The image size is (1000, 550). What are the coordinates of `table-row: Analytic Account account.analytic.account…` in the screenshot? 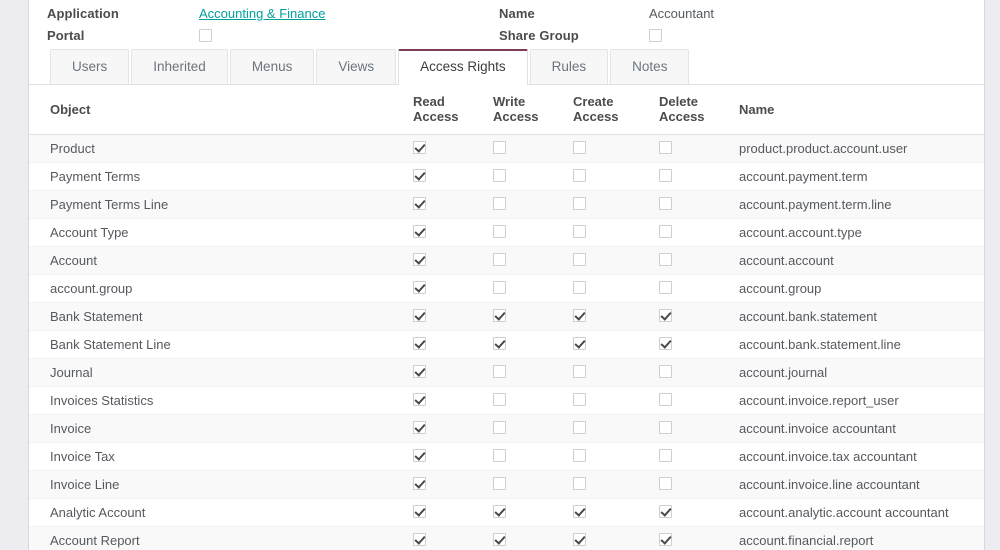 It's located at (506, 512).